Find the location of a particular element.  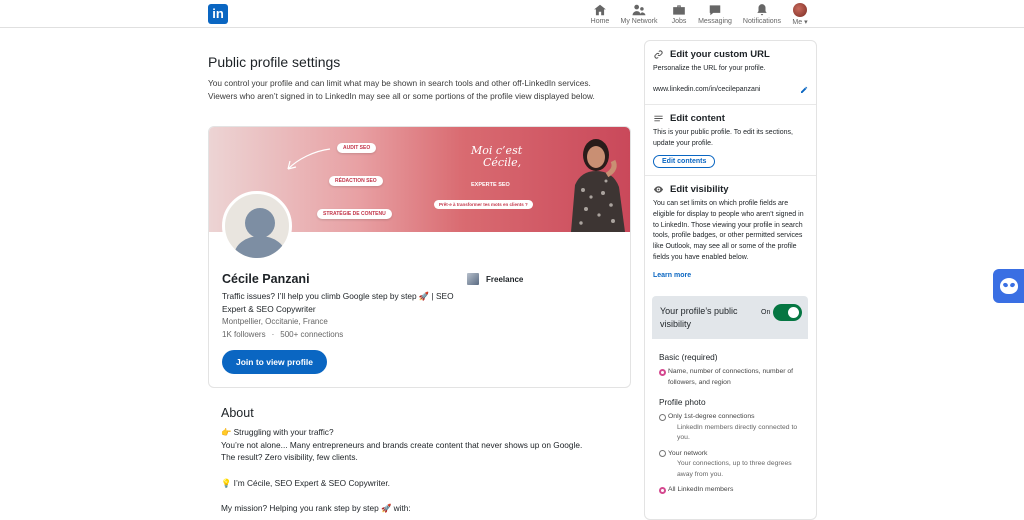

custom-url-description: Personalize the URL for your profile. is located at coordinates (709, 68).